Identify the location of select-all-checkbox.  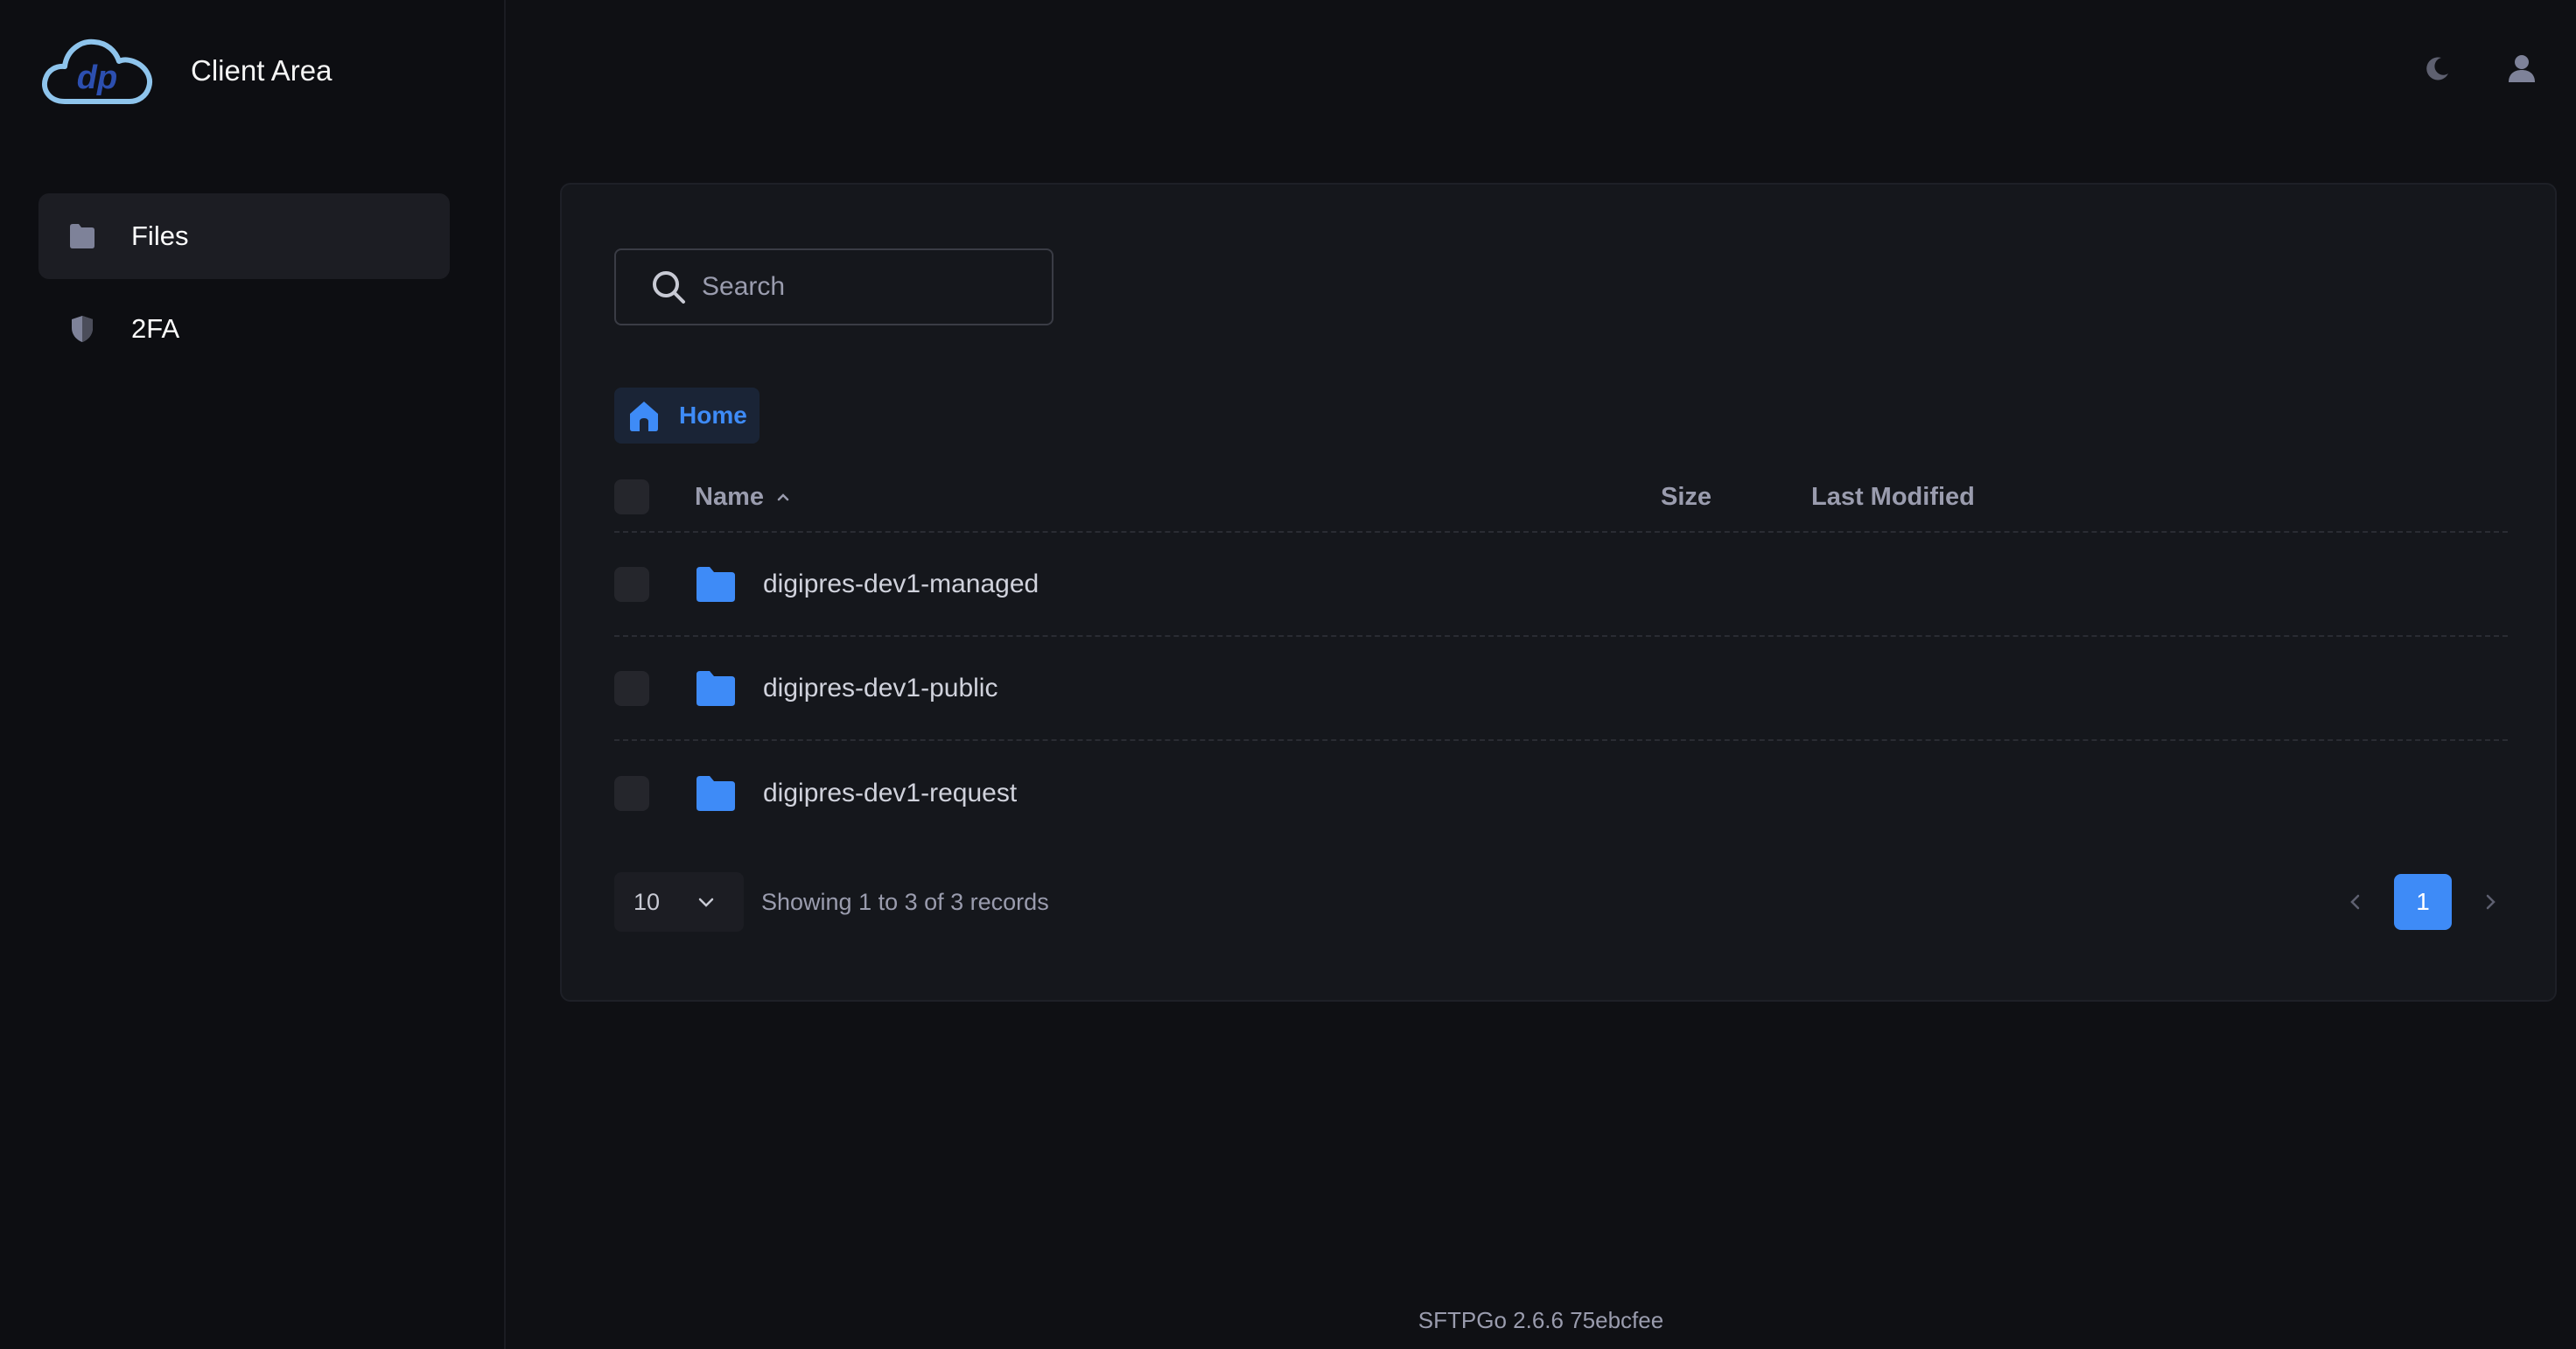
(631, 496).